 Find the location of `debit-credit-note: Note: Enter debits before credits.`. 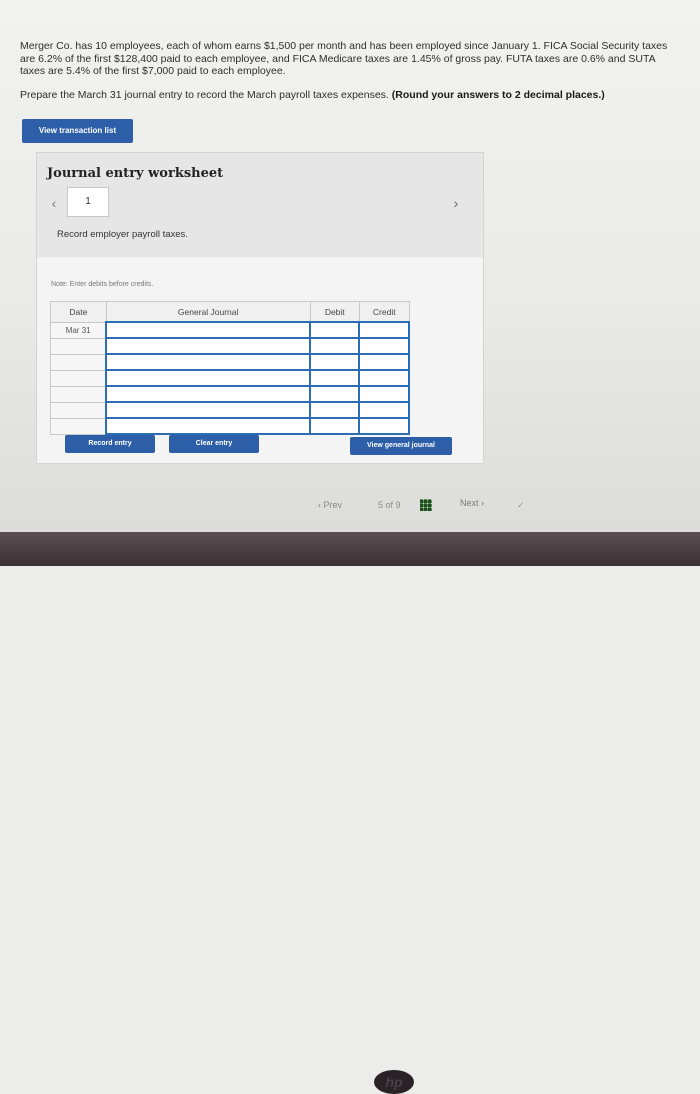

debit-credit-note: Note: Enter debits before credits. is located at coordinates (102, 284).